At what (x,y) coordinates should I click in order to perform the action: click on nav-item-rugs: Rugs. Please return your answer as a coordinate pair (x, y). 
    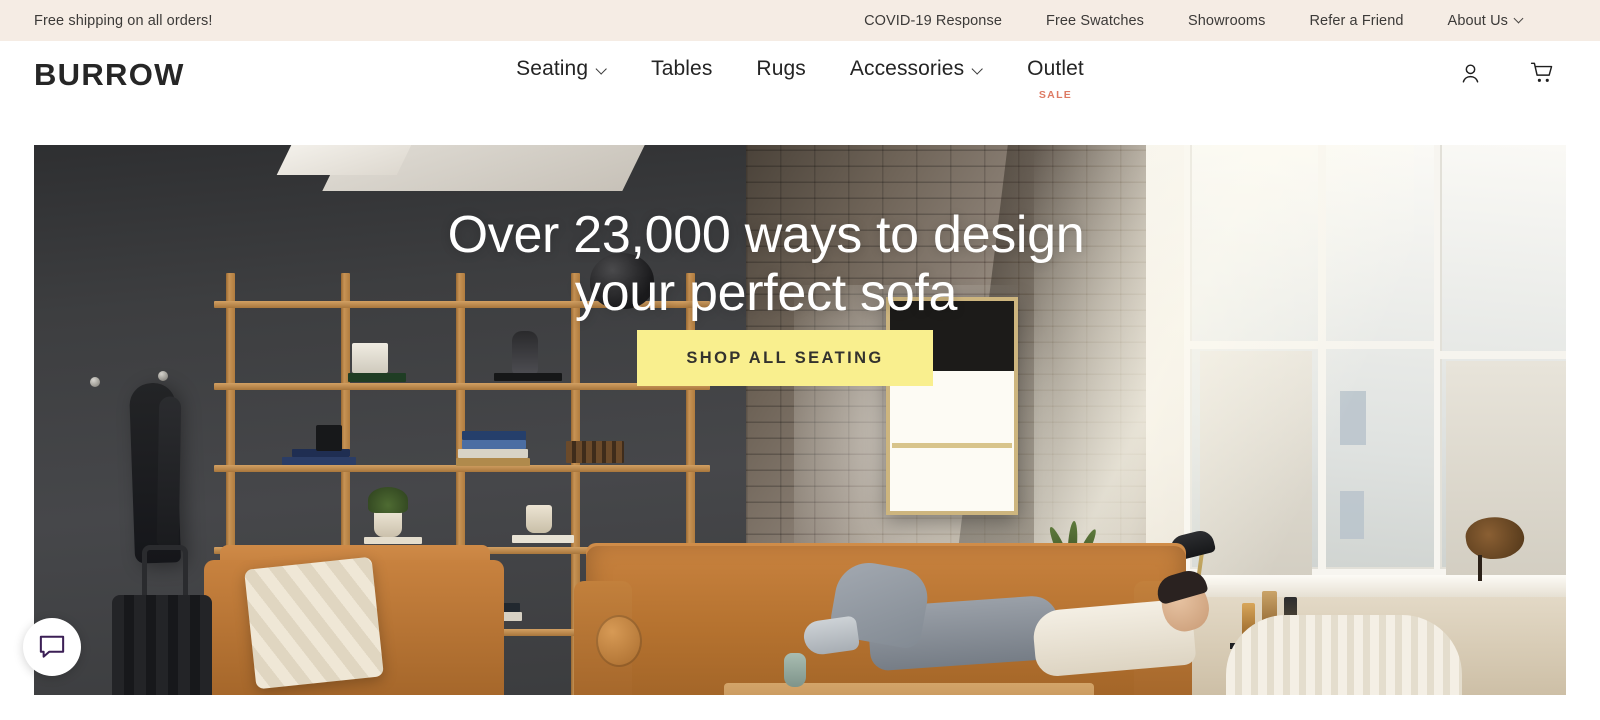
    Looking at the image, I should click on (780, 69).